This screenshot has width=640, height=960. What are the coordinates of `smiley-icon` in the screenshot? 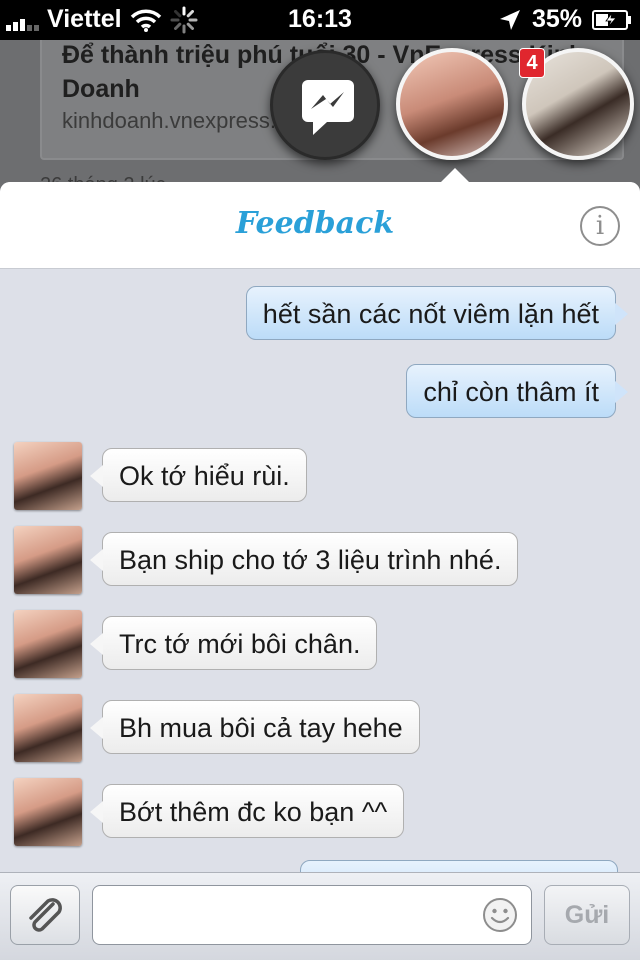 It's located at (500, 915).